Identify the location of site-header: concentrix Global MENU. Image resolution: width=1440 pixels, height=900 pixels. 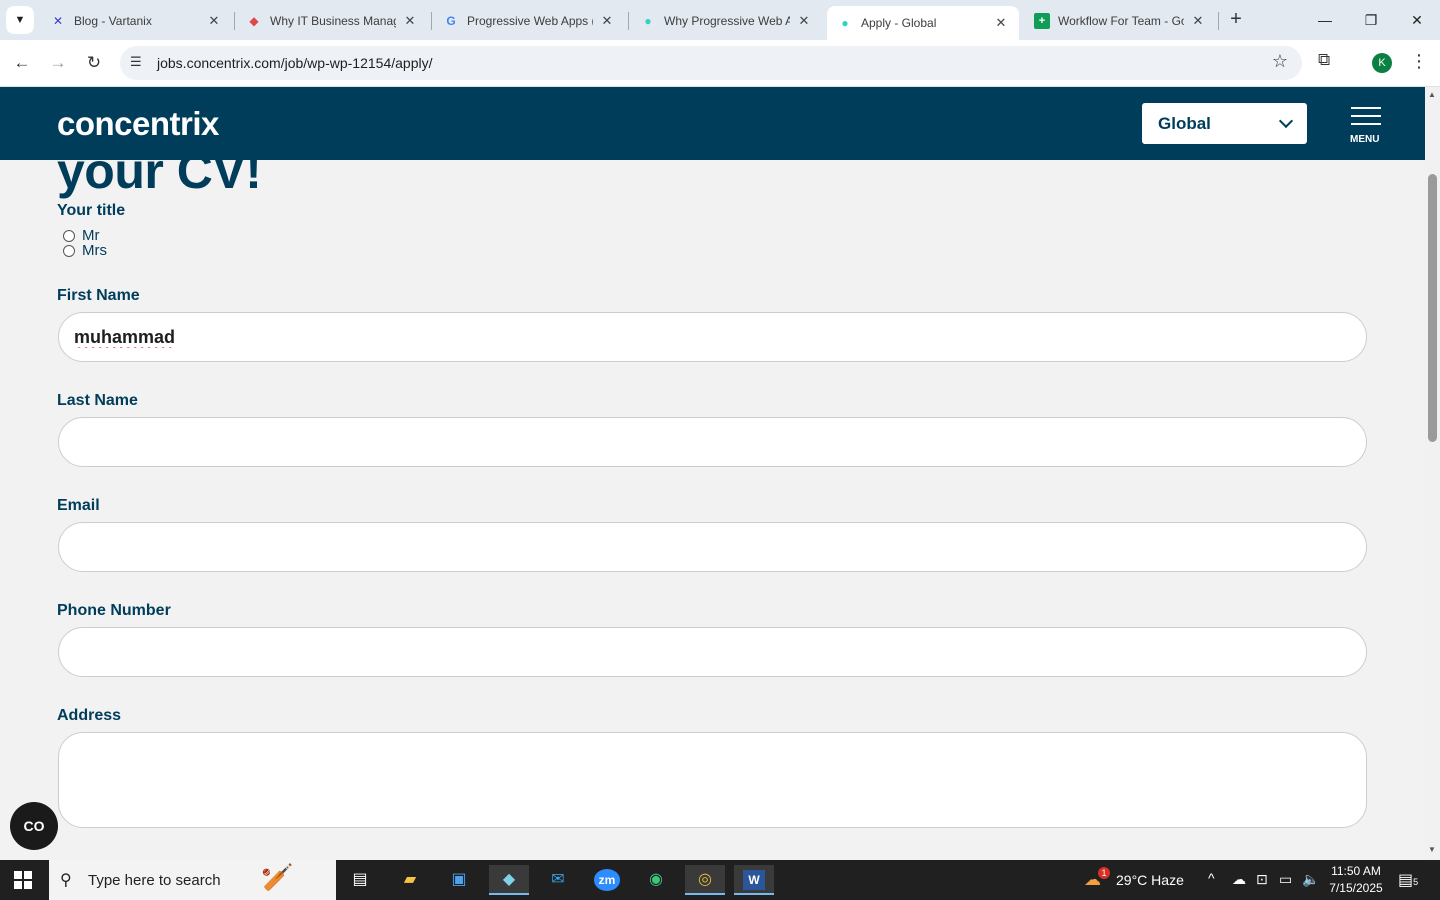
(712, 123).